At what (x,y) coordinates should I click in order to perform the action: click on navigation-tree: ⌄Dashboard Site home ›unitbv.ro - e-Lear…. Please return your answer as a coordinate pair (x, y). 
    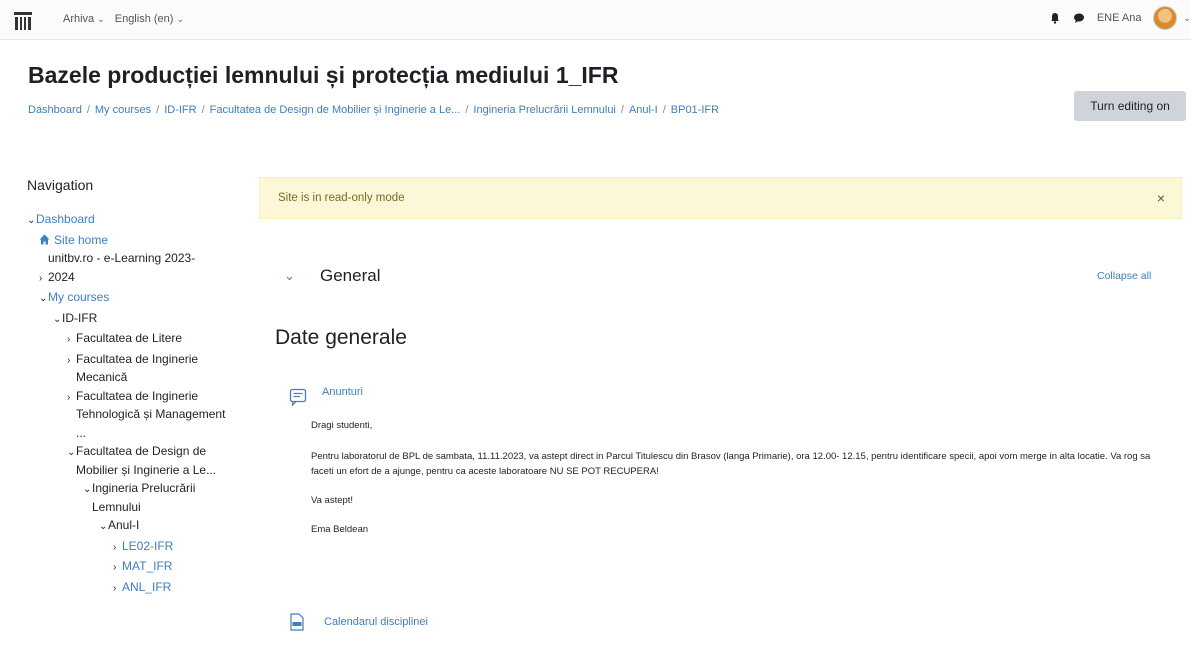
    Looking at the image, I should click on (132, 404).